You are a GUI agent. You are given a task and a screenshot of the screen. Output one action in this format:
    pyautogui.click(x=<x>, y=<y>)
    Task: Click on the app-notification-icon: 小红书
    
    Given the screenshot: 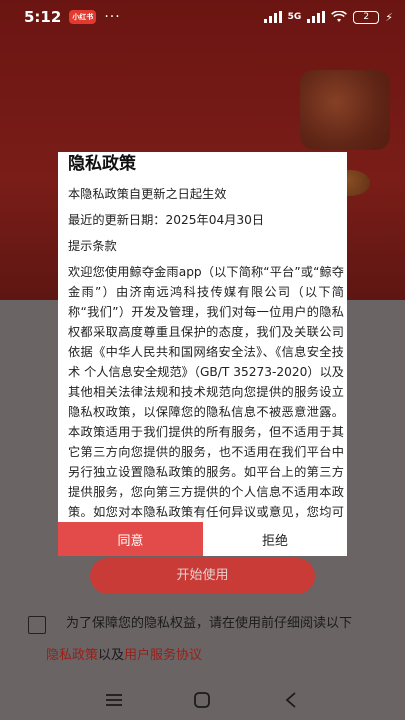 What is the action you would take?
    pyautogui.click(x=83, y=17)
    